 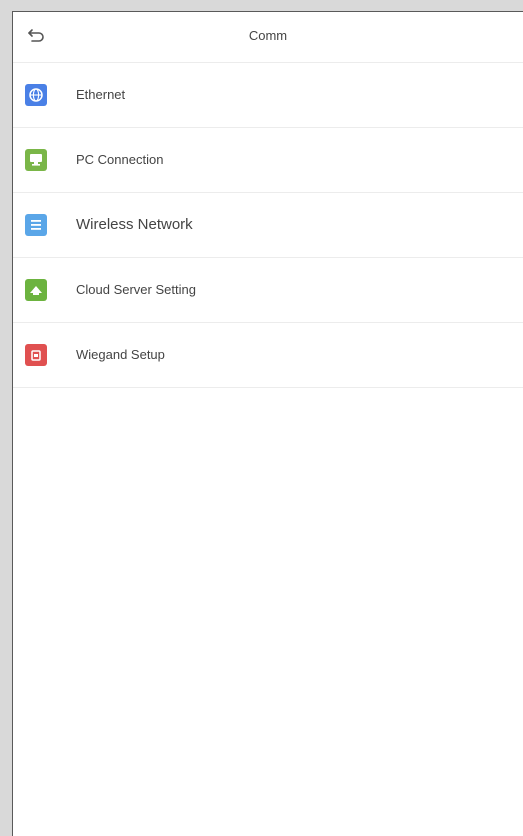 What do you see at coordinates (268, 95) in the screenshot?
I see `menu-item-ethernet: Ethernet` at bounding box center [268, 95].